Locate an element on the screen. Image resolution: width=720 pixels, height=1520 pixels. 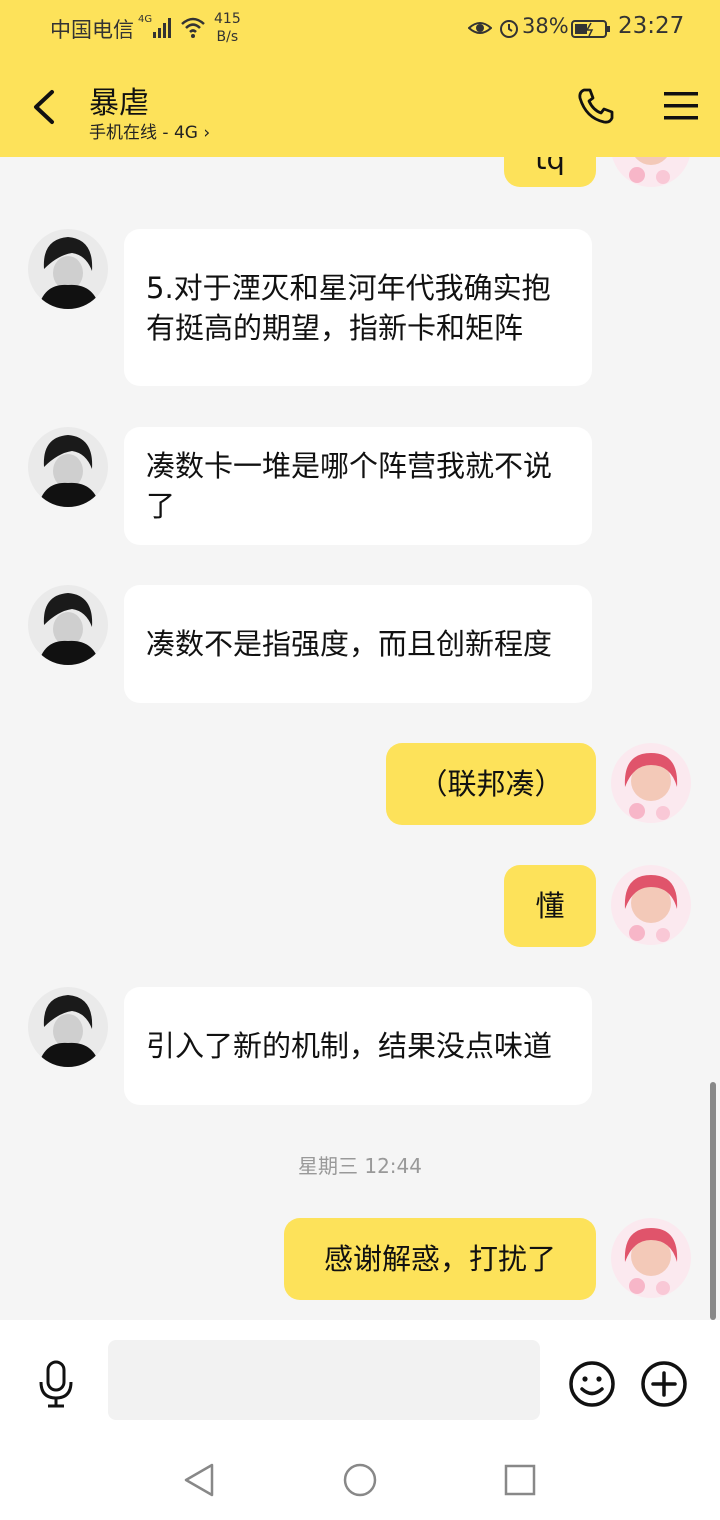
contact-name: 暴虐 is located at coordinates (119, 100).